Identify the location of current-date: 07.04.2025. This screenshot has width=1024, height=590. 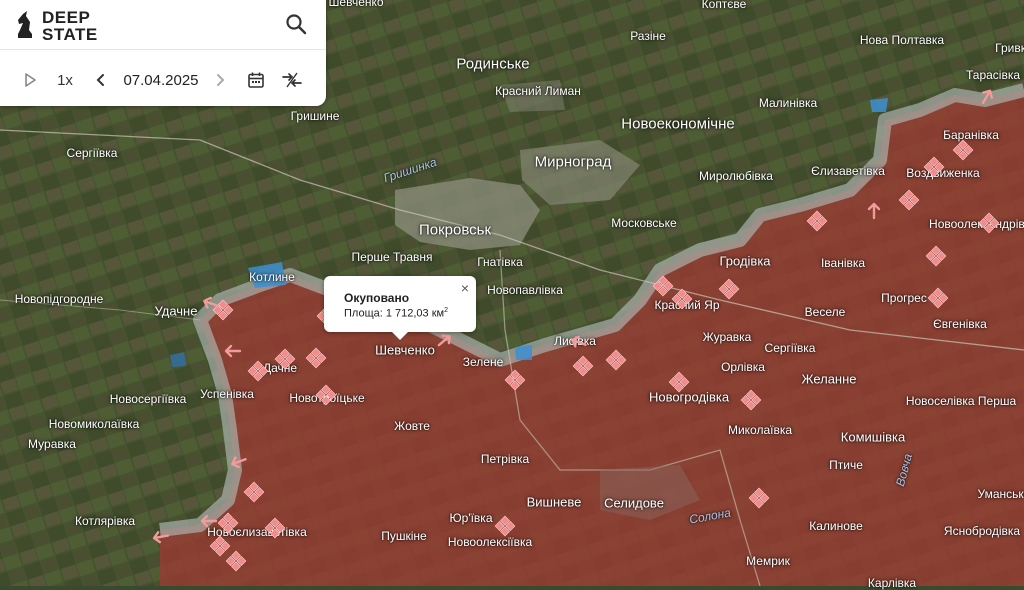
(161, 80).